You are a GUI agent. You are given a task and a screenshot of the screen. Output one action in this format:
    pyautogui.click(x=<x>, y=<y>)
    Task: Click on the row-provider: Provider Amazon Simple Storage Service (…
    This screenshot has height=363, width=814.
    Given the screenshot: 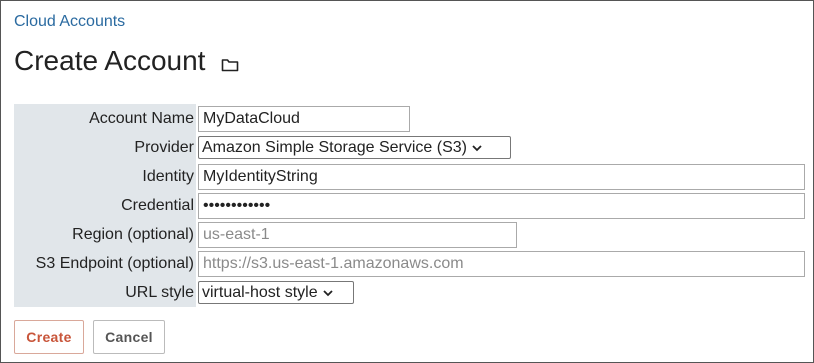 What is the action you would take?
    pyautogui.click(x=409, y=147)
    